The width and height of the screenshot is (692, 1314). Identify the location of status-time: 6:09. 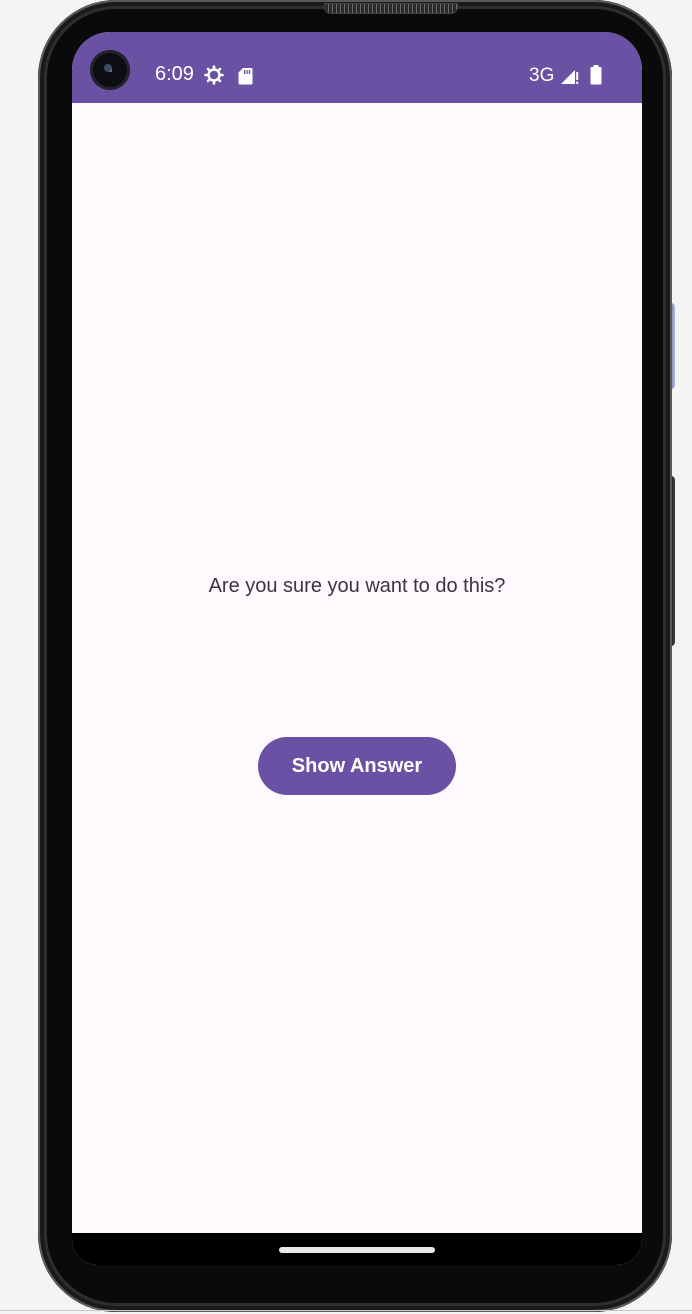
(174, 74).